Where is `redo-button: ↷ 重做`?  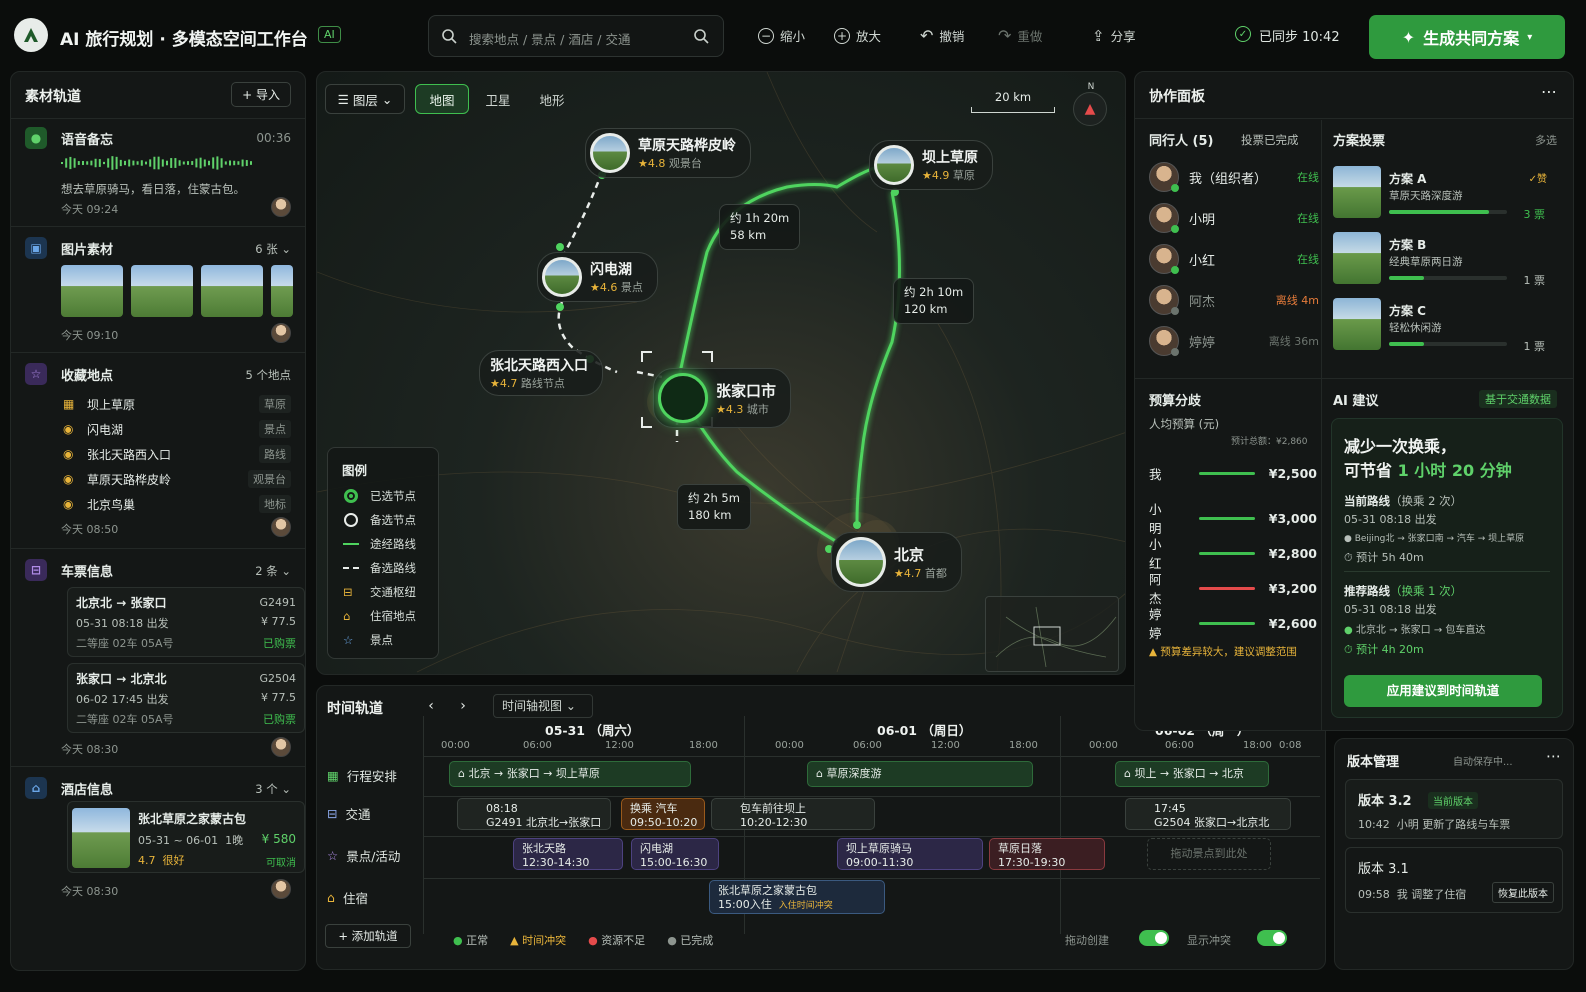
redo-button: ↷ 重做 is located at coordinates (1020, 35).